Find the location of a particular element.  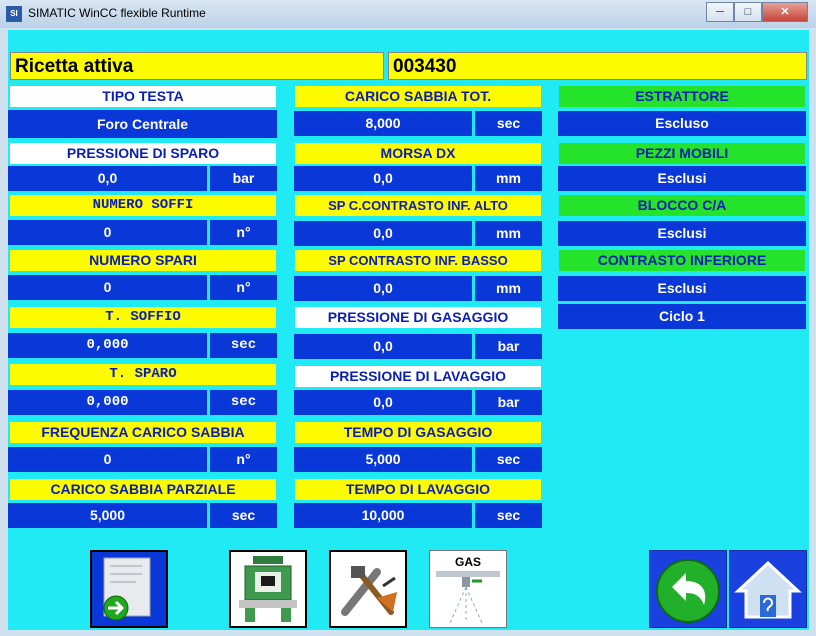

numero-soffi-header: NUMERO SOFFI is located at coordinates (143, 205).